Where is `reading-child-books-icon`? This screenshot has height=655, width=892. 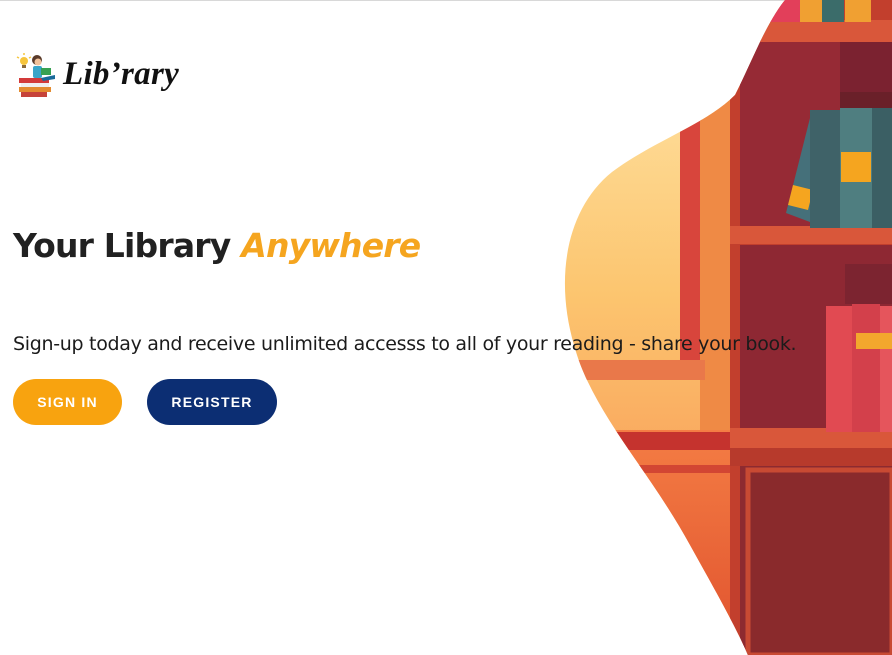
reading-child-books-icon is located at coordinates (35, 75).